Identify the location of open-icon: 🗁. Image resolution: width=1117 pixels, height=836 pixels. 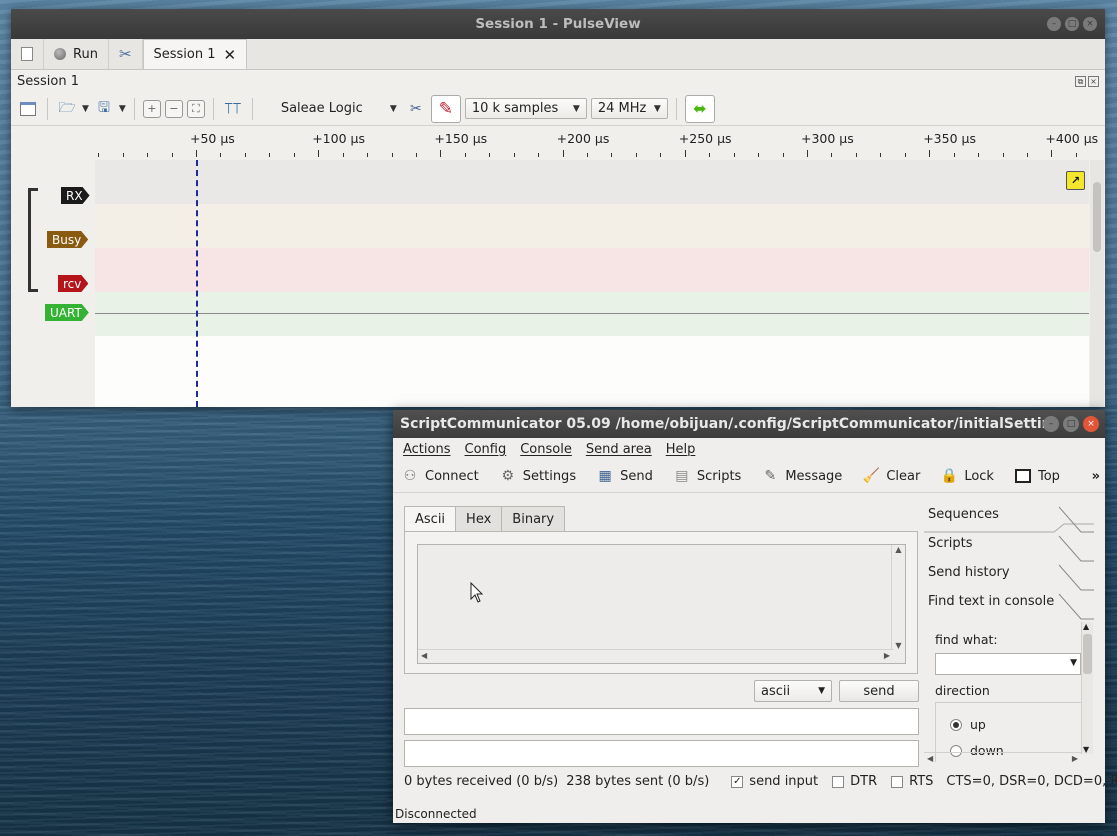
(67, 109).